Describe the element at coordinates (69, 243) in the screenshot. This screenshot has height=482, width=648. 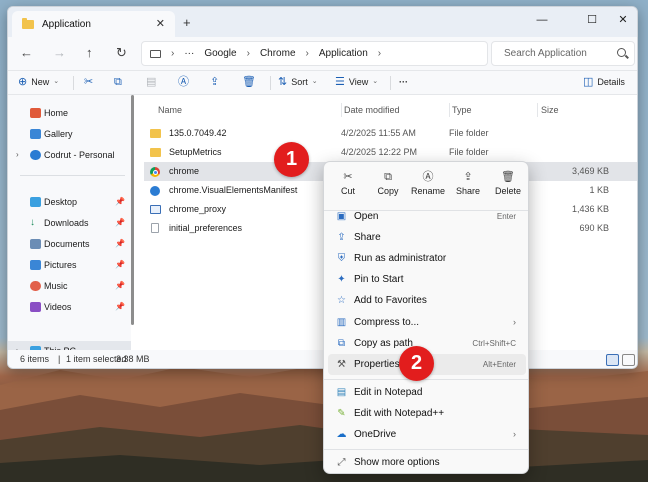
I see `sidebar-item-documents: Documents 📌` at that location.